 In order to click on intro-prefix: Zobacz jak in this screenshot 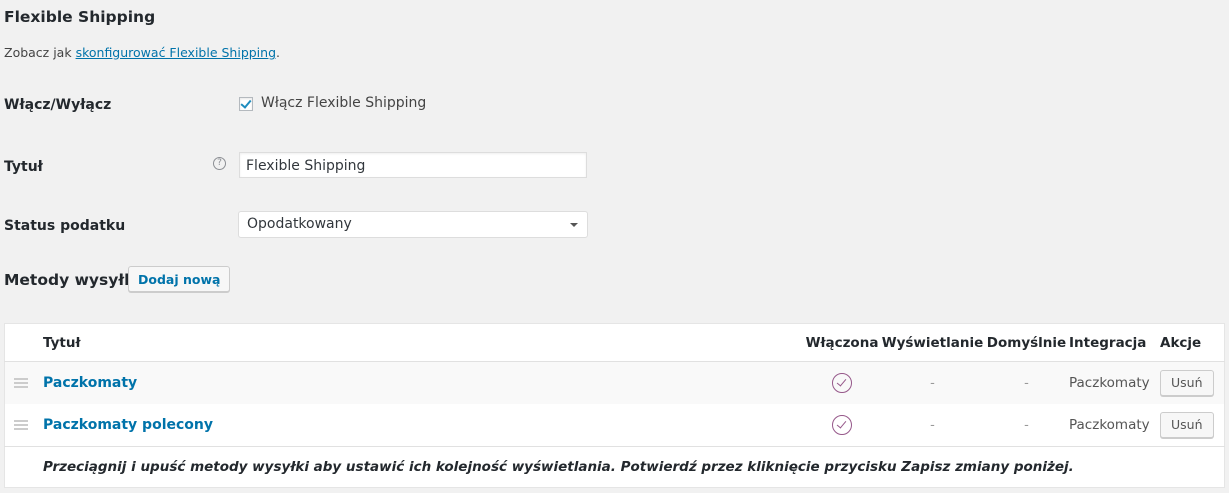, I will do `click(40, 52)`.